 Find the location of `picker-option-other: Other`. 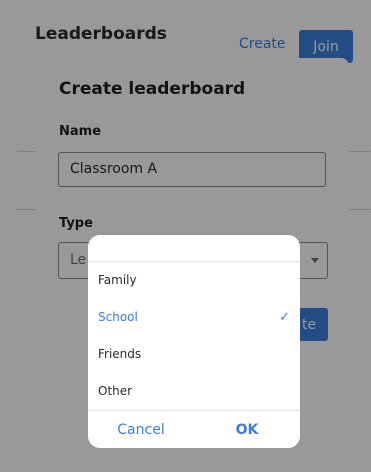

picker-option-other: Other is located at coordinates (194, 391).